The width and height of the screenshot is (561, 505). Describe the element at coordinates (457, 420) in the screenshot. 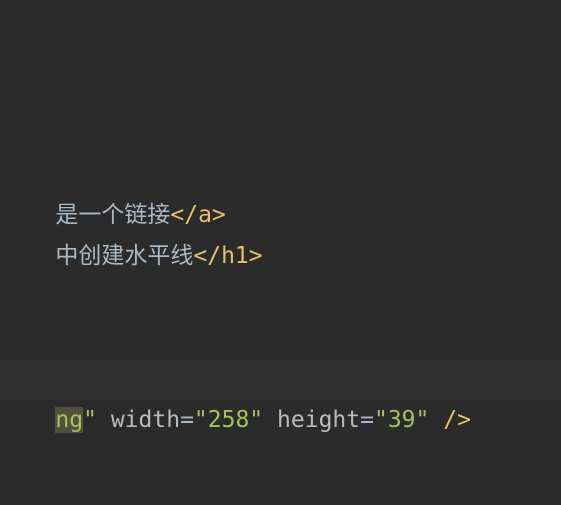

I see `self-close-tag: />` at that location.